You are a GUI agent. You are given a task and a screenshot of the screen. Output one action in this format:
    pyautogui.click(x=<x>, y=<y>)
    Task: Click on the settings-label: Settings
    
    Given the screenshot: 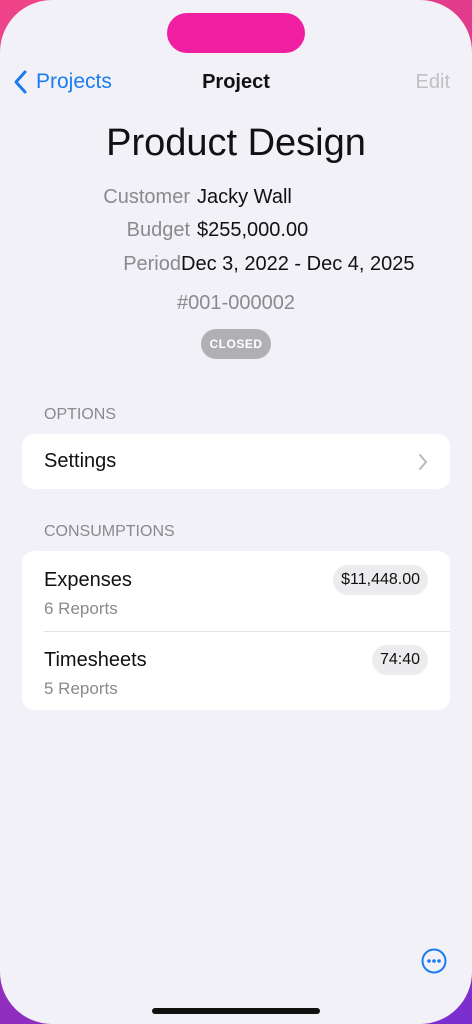 What is the action you would take?
    pyautogui.click(x=80, y=461)
    